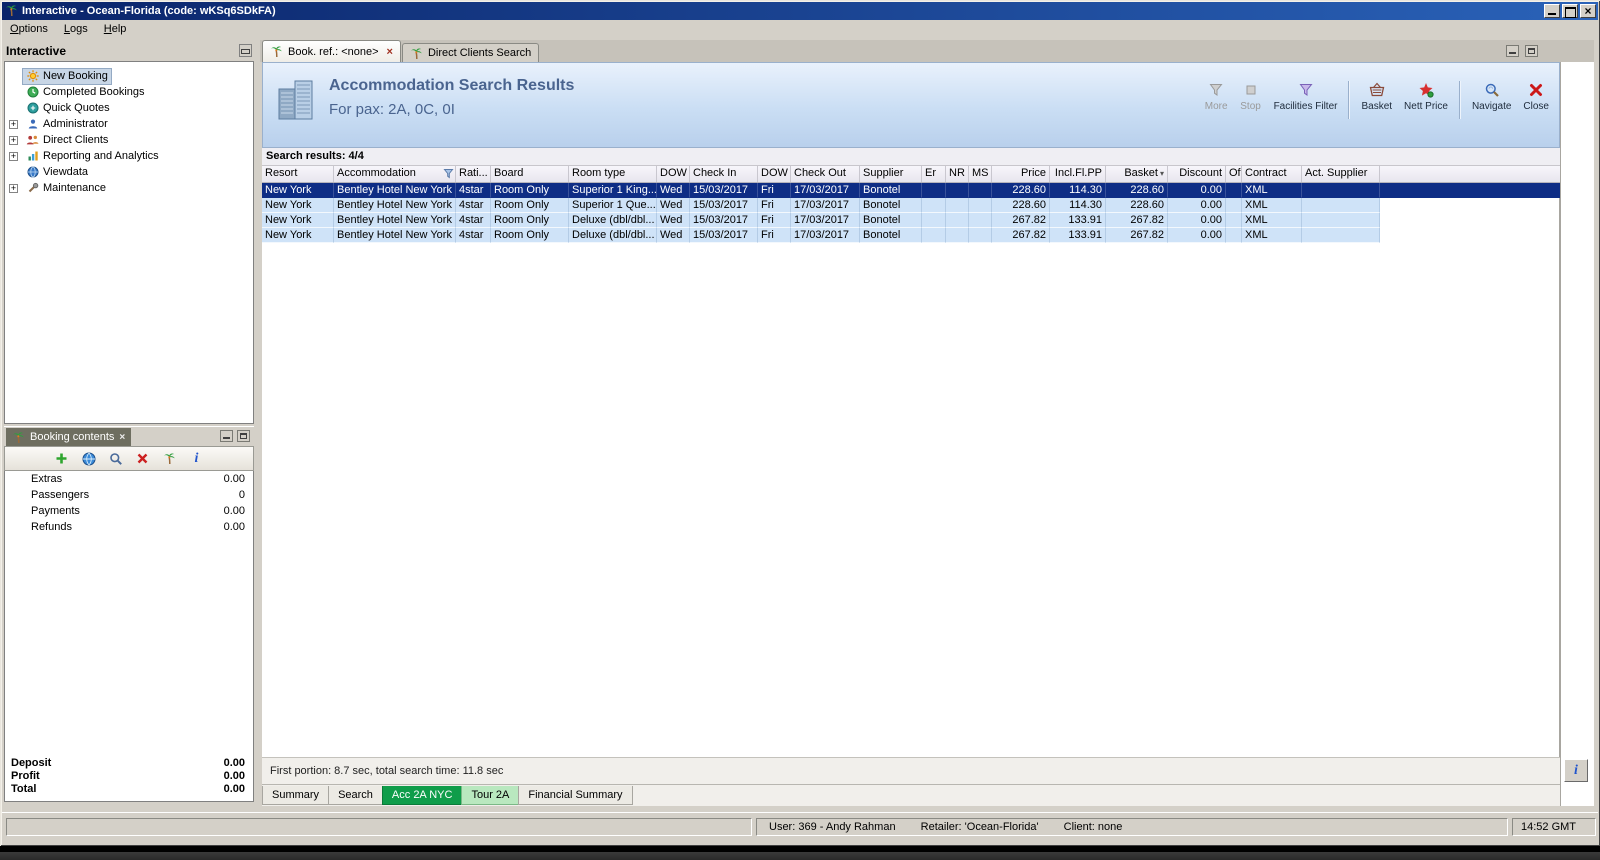  Describe the element at coordinates (575, 795) in the screenshot. I see `bottom-tab-financial-summary: Financial Summary` at that location.